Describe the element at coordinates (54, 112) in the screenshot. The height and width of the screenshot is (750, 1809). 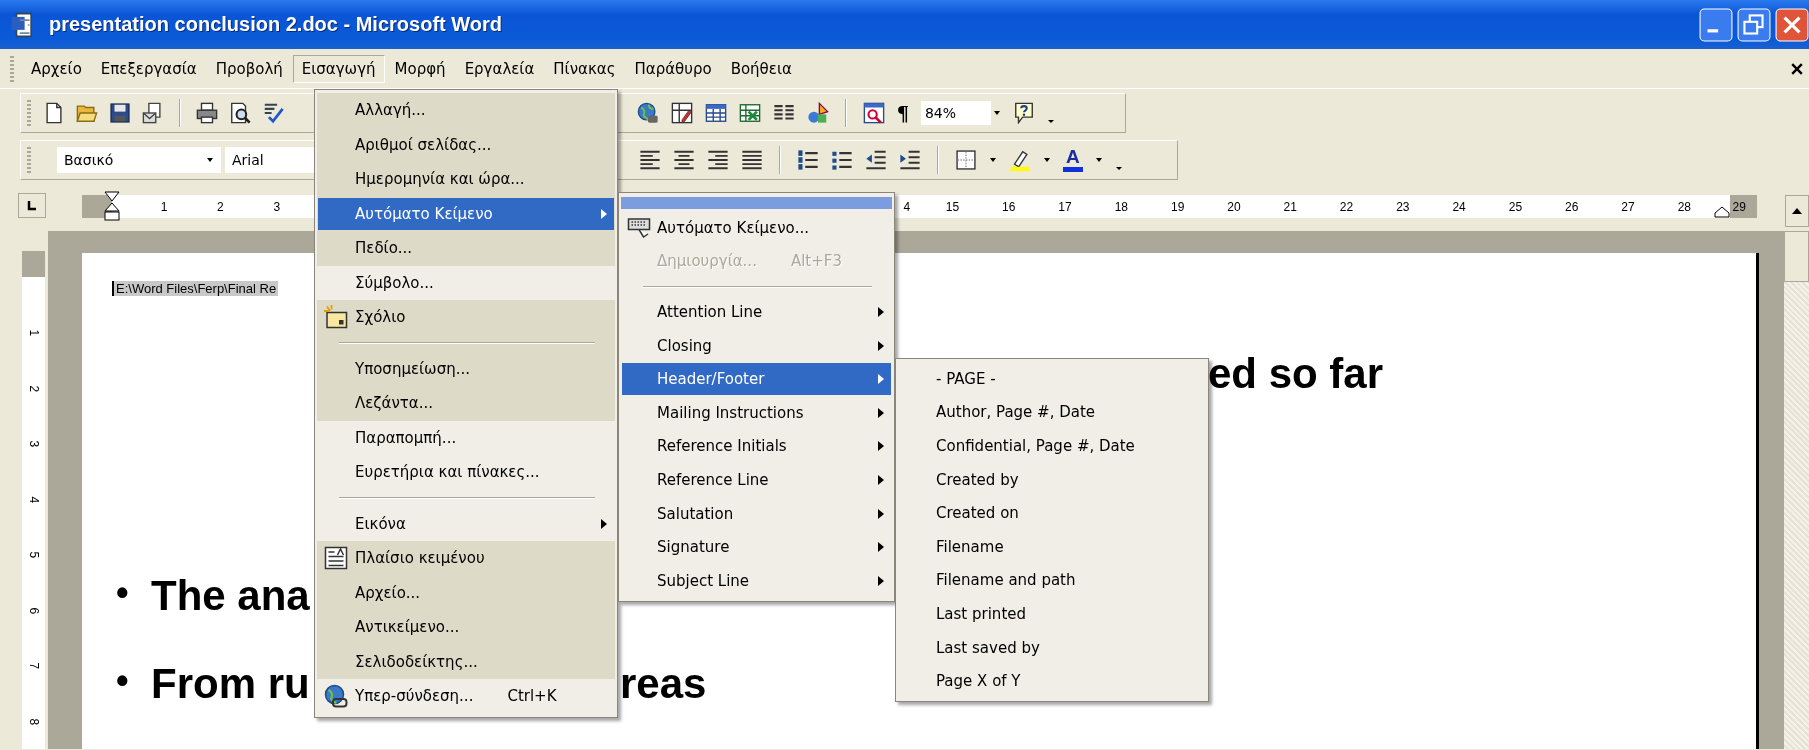
I see `new-document-icon` at that location.